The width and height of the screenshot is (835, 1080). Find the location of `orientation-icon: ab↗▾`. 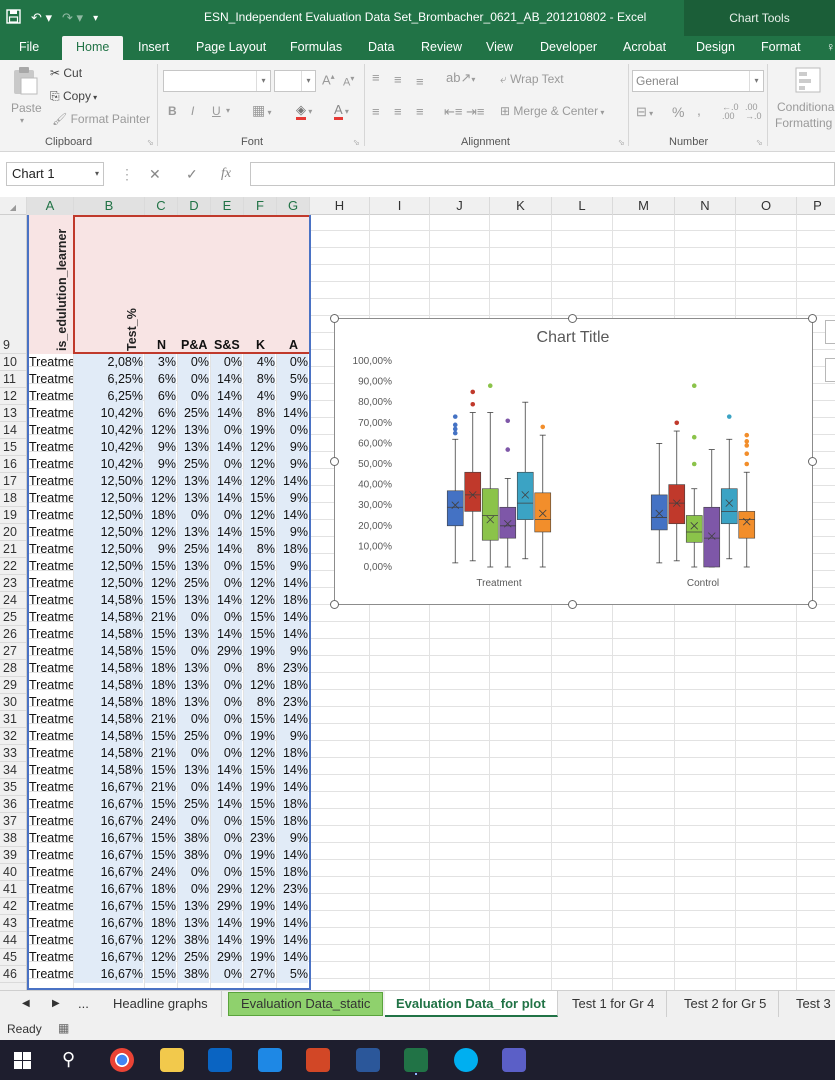

orientation-icon: ab↗▾ is located at coordinates (460, 78).